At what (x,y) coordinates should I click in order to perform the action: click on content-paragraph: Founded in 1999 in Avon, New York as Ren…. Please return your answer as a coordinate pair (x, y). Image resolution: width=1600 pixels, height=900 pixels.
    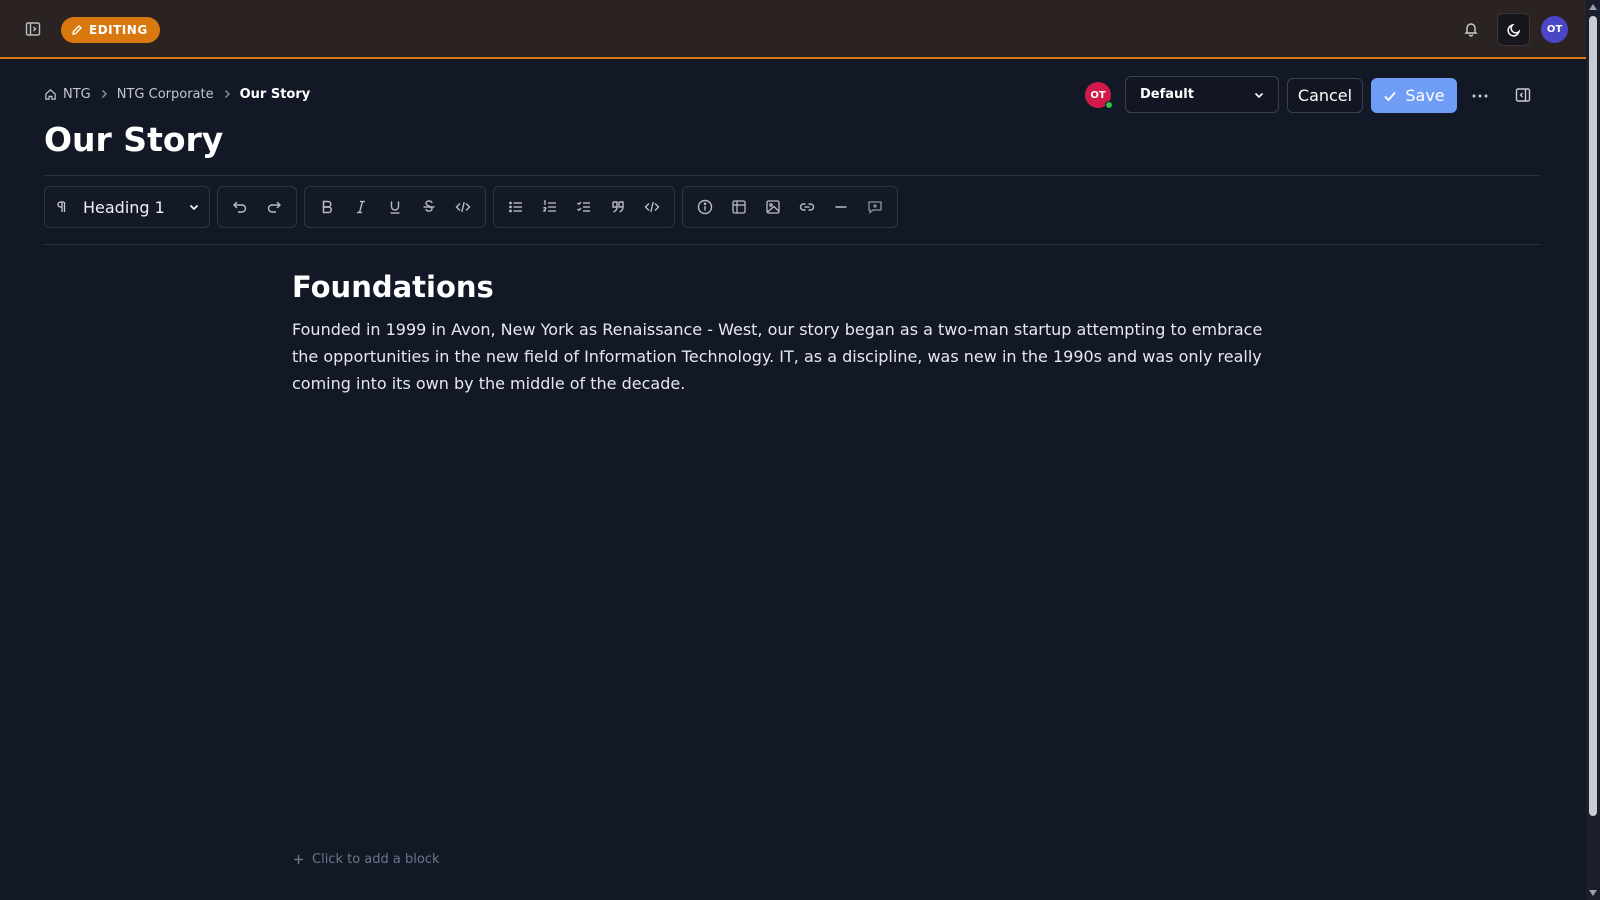
    Looking at the image, I should click on (787, 356).